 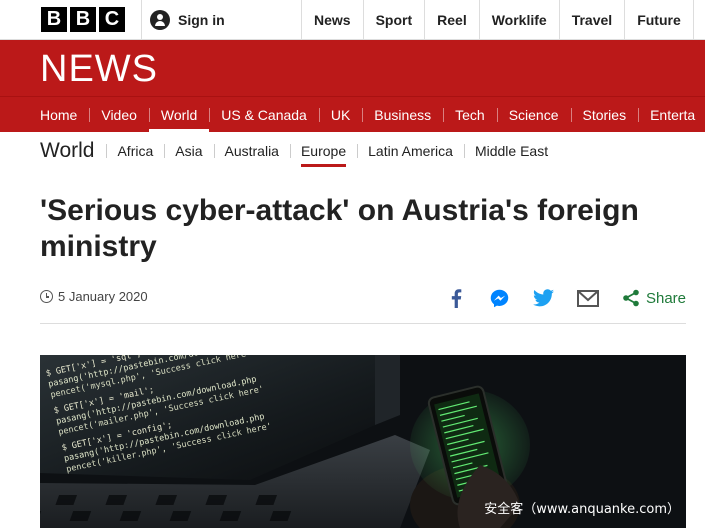 I want to click on watermark-text: 安全客（www.anquanke.com）, so click(x=582, y=509).